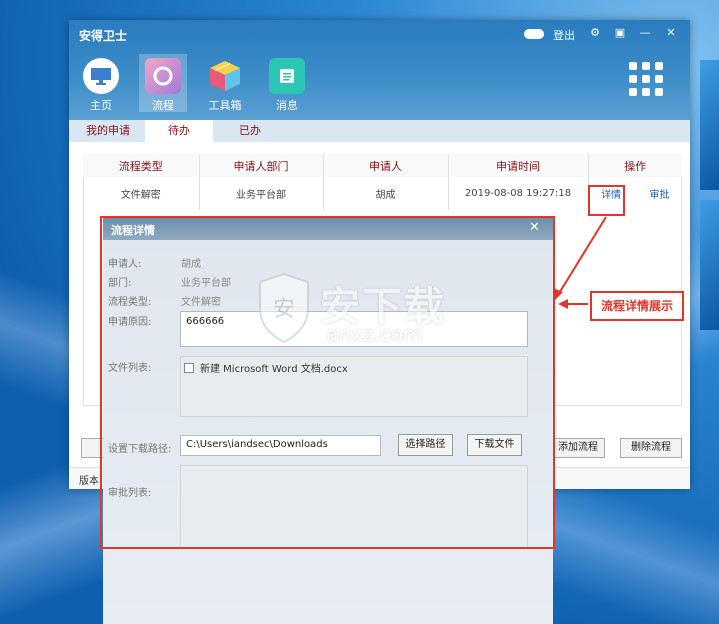 This screenshot has height=624, width=719. I want to click on version-label: 版本, so click(89, 481).